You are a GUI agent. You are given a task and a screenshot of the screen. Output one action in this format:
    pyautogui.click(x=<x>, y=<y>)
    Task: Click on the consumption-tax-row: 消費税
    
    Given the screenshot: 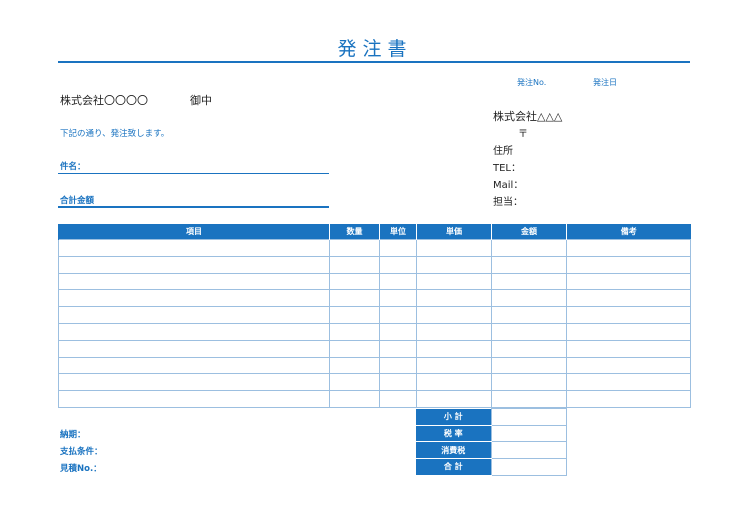 What is the action you would take?
    pyautogui.click(x=491, y=450)
    